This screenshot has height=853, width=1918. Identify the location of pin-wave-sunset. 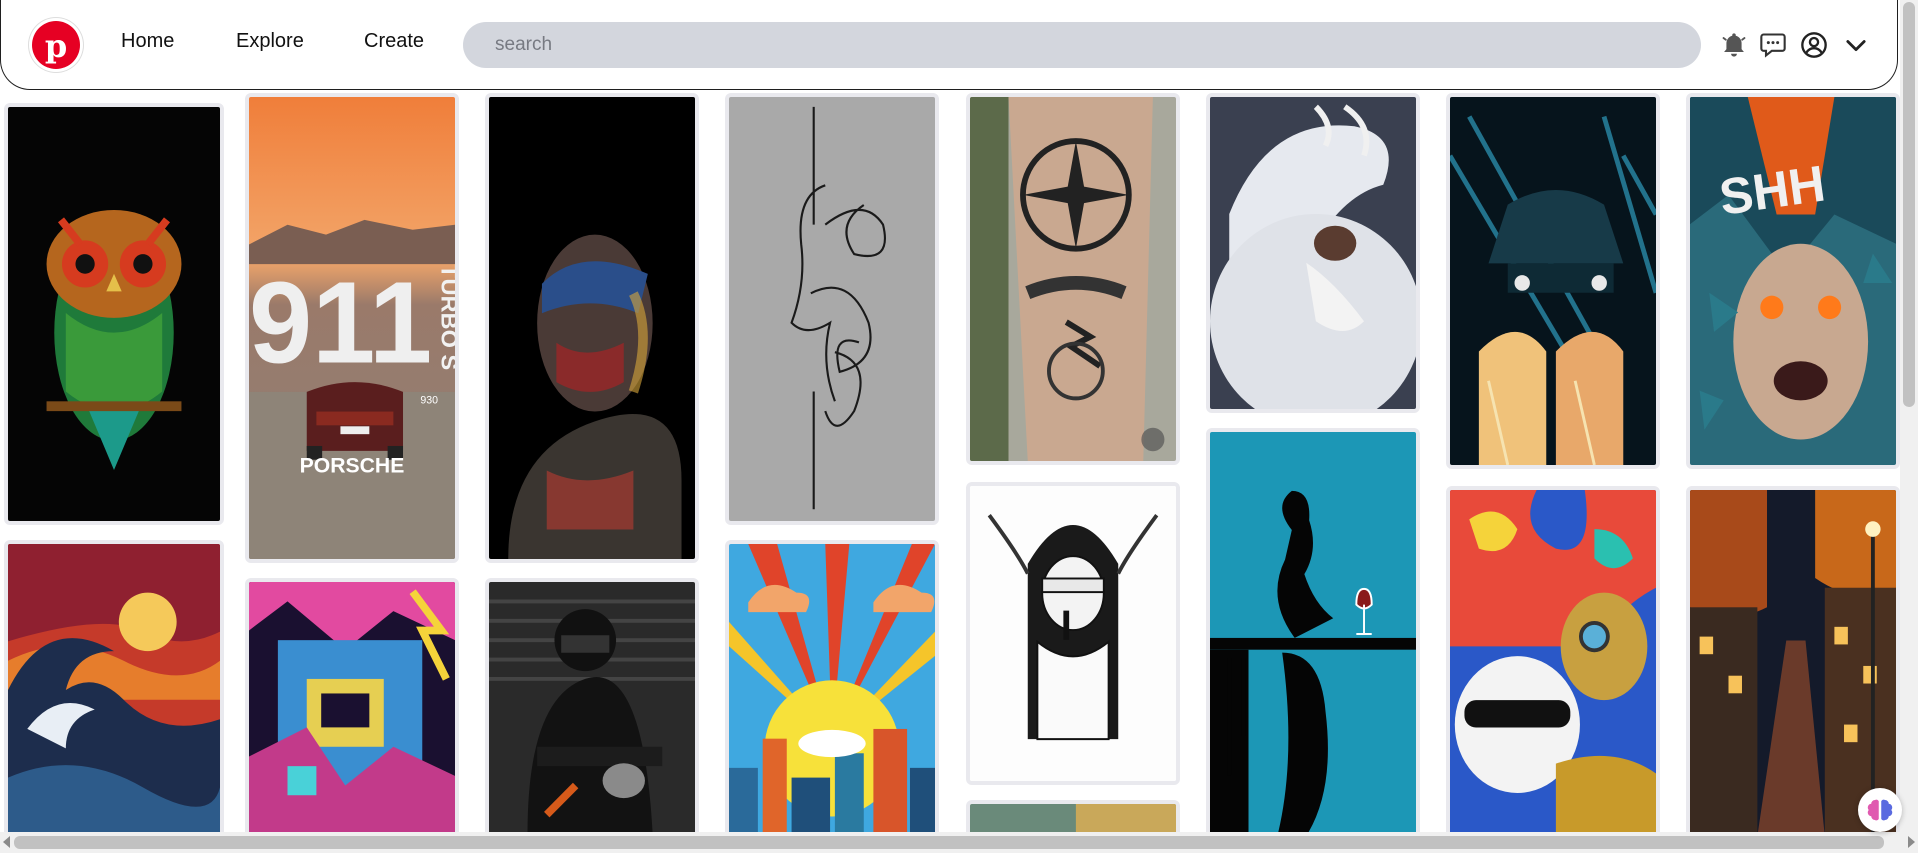
(114, 686).